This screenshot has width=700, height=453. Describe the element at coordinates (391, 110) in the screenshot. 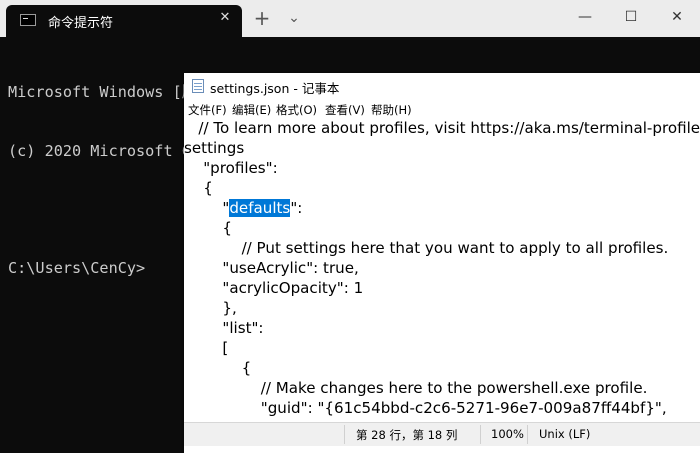

I see `menu-help: 帮助(H)` at that location.